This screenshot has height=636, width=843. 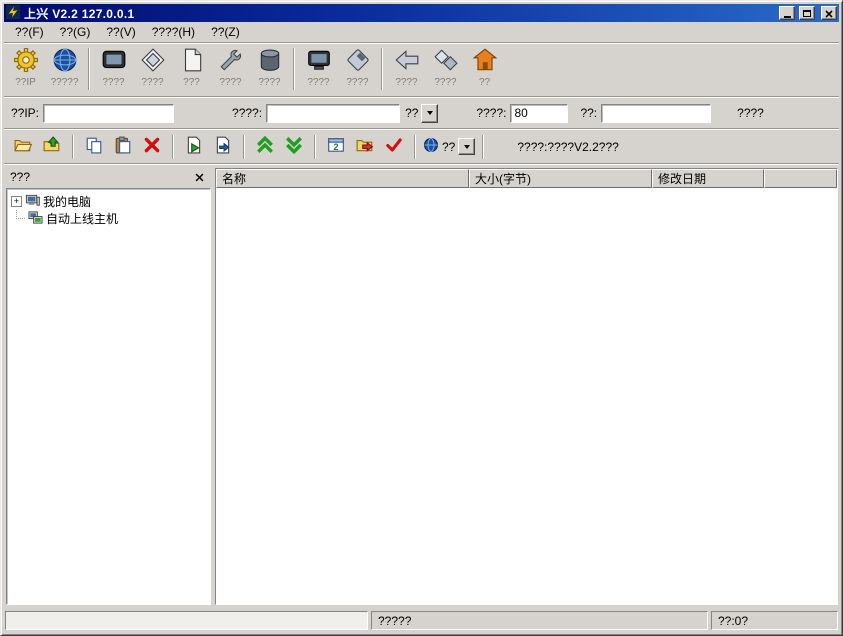 What do you see at coordinates (186, 620) in the screenshot?
I see `status-progress-box` at bounding box center [186, 620].